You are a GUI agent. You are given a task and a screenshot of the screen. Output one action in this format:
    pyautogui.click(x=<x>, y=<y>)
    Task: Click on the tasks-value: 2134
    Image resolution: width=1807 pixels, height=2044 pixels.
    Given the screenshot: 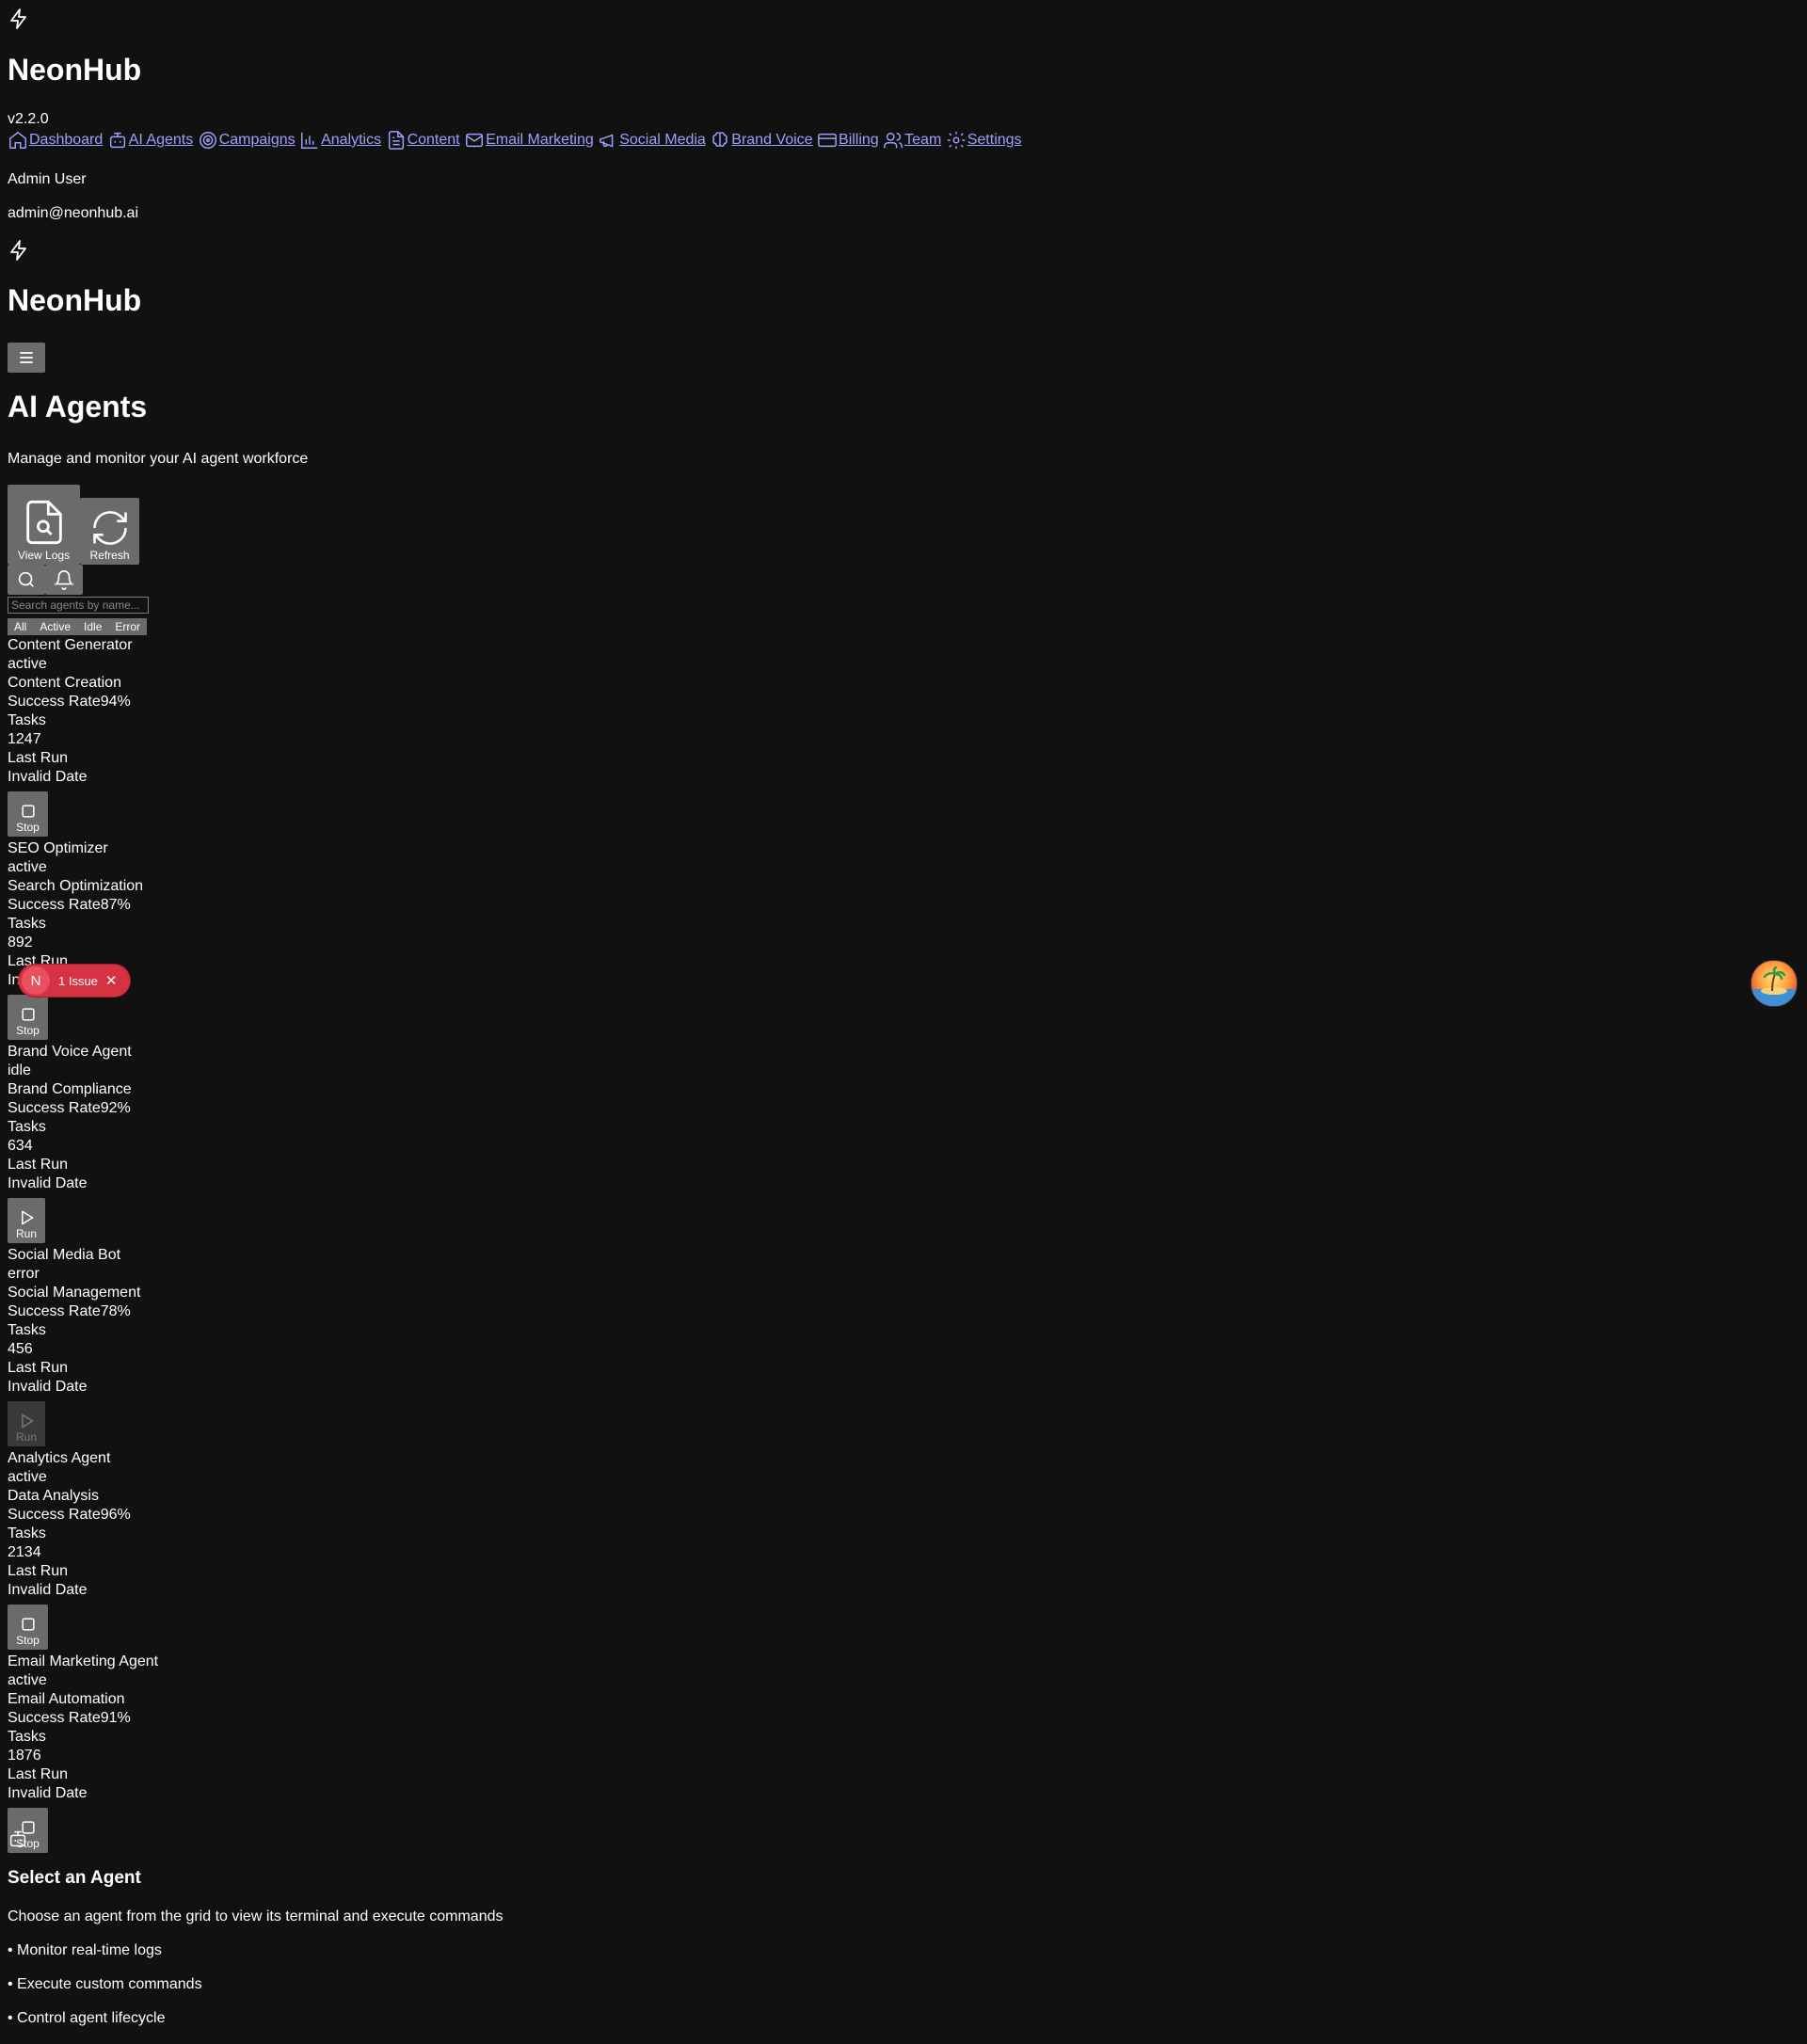 What is the action you would take?
    pyautogui.click(x=24, y=1552)
    